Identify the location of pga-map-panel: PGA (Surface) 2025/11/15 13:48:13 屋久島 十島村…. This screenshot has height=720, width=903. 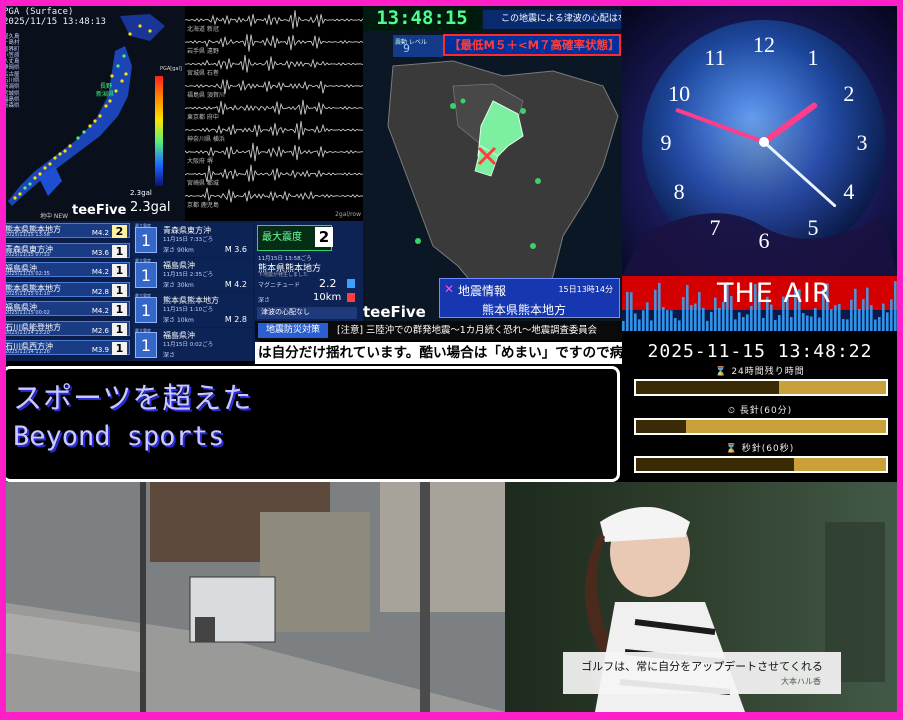
(92, 113).